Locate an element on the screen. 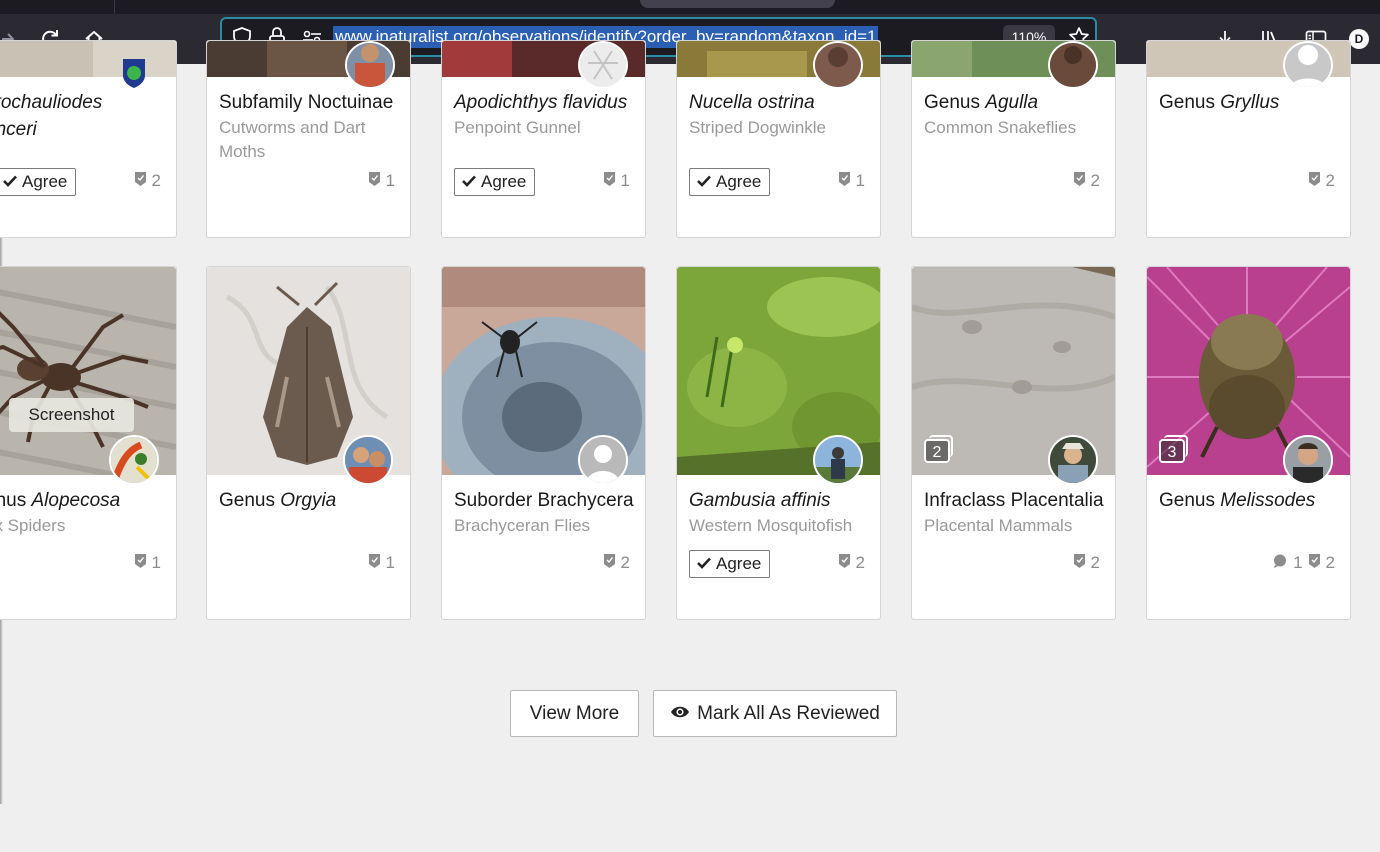 The image size is (1380, 852). common-name: Western Mosquitofish is located at coordinates (771, 525).